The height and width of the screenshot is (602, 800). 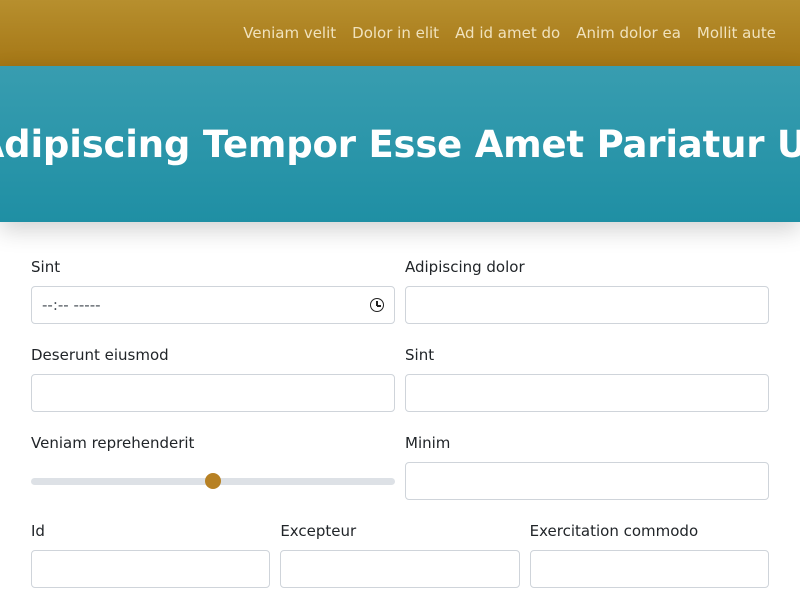 What do you see at coordinates (377, 305) in the screenshot?
I see `clock-icon` at bounding box center [377, 305].